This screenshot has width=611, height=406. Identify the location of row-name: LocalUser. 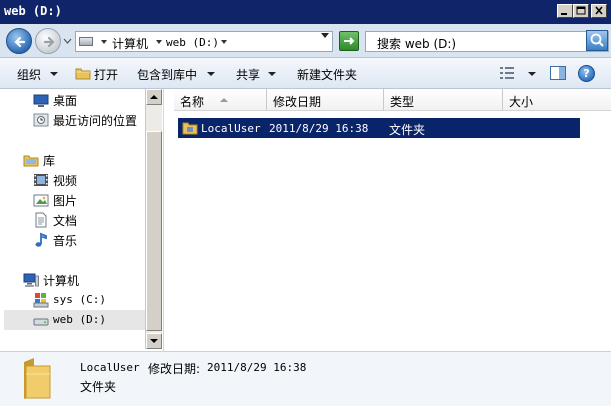
(231, 128).